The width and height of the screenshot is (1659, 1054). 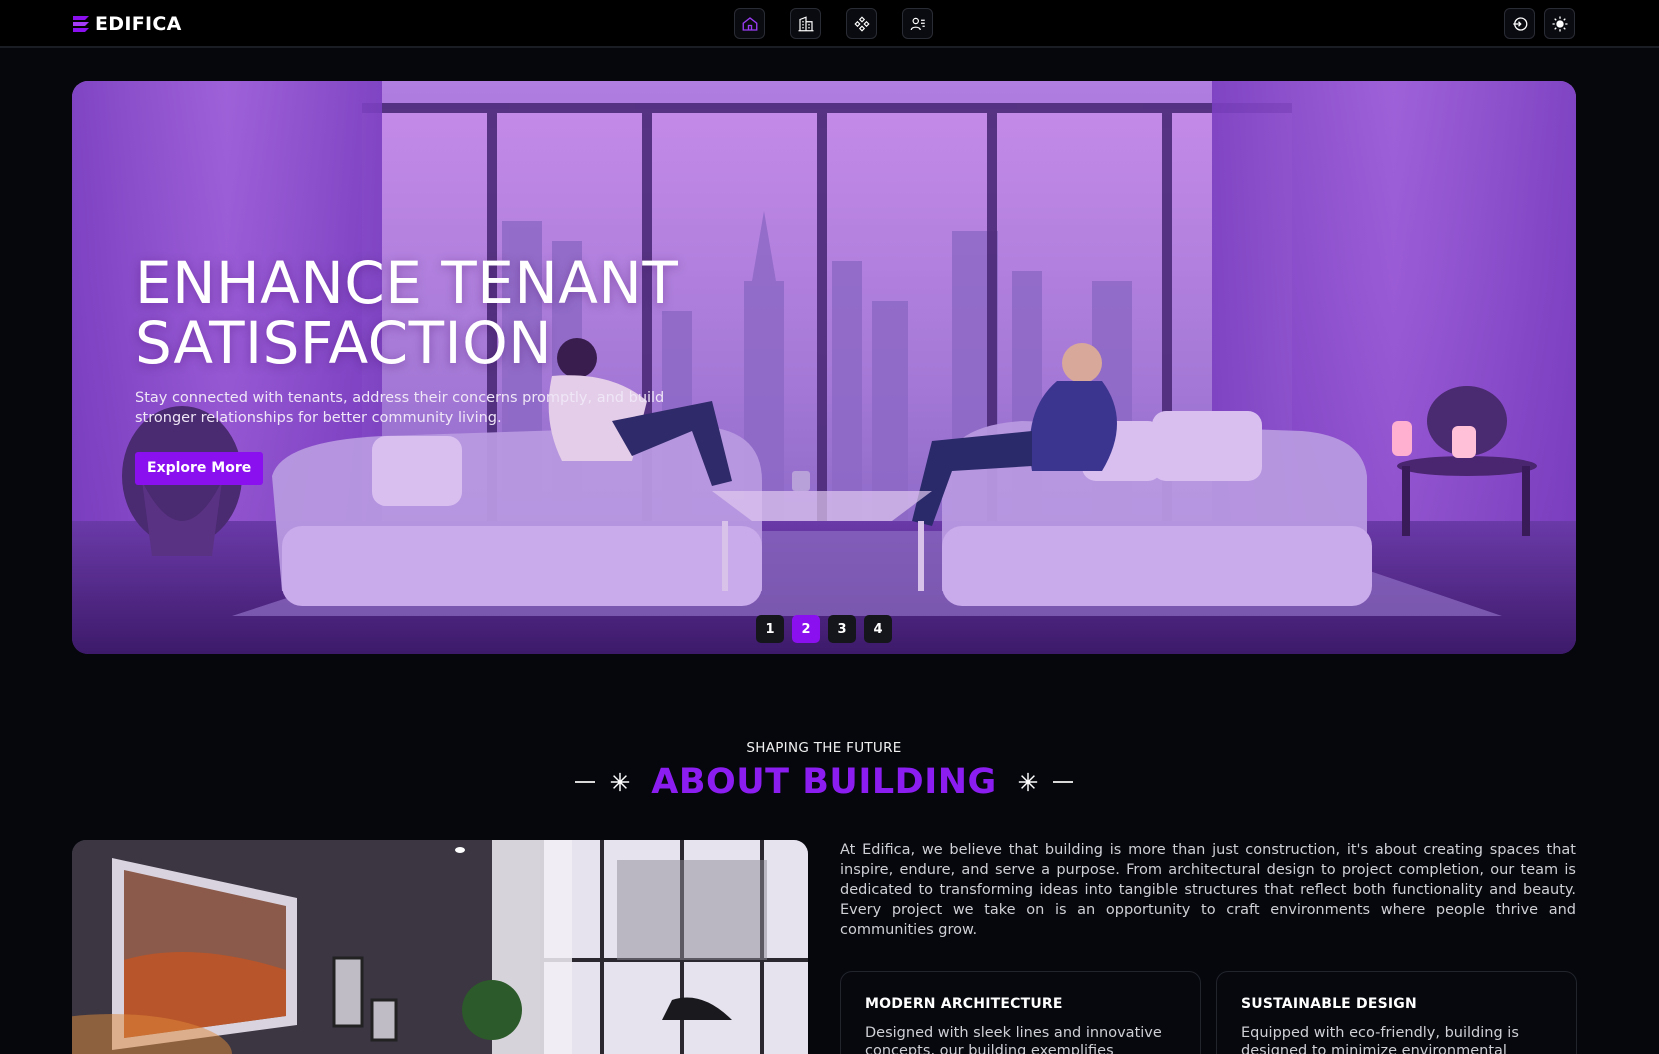 I want to click on about-heading: ABOUT BUILDING, so click(x=824, y=782).